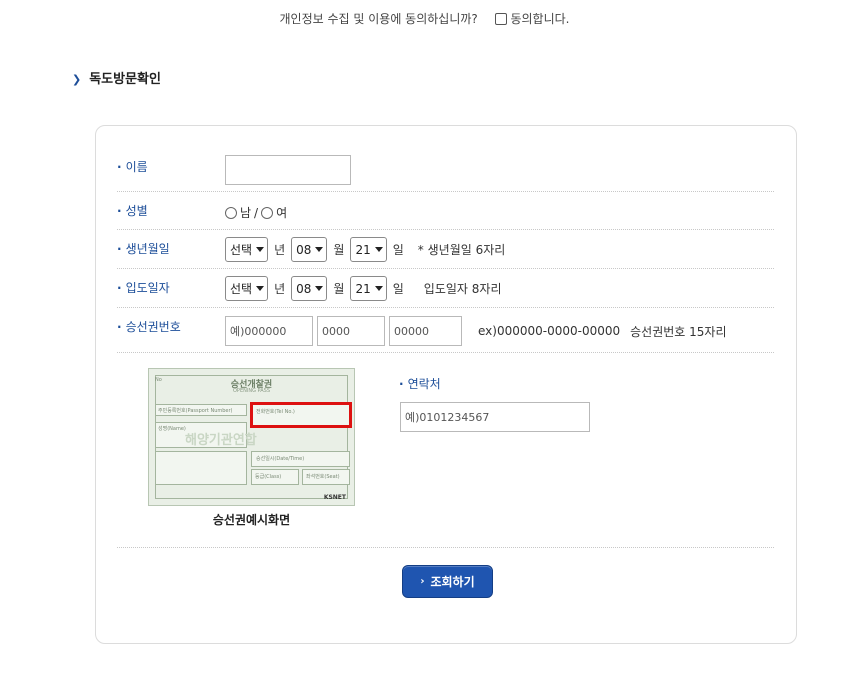 The image size is (849, 694). I want to click on search-button-label: 조회하기, so click(452, 582).